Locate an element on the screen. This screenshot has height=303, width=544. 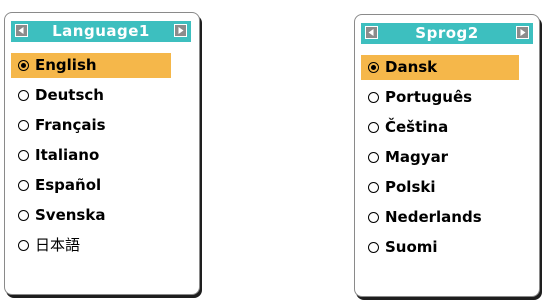
language-option-japanese: 日本語 is located at coordinates (91, 245).